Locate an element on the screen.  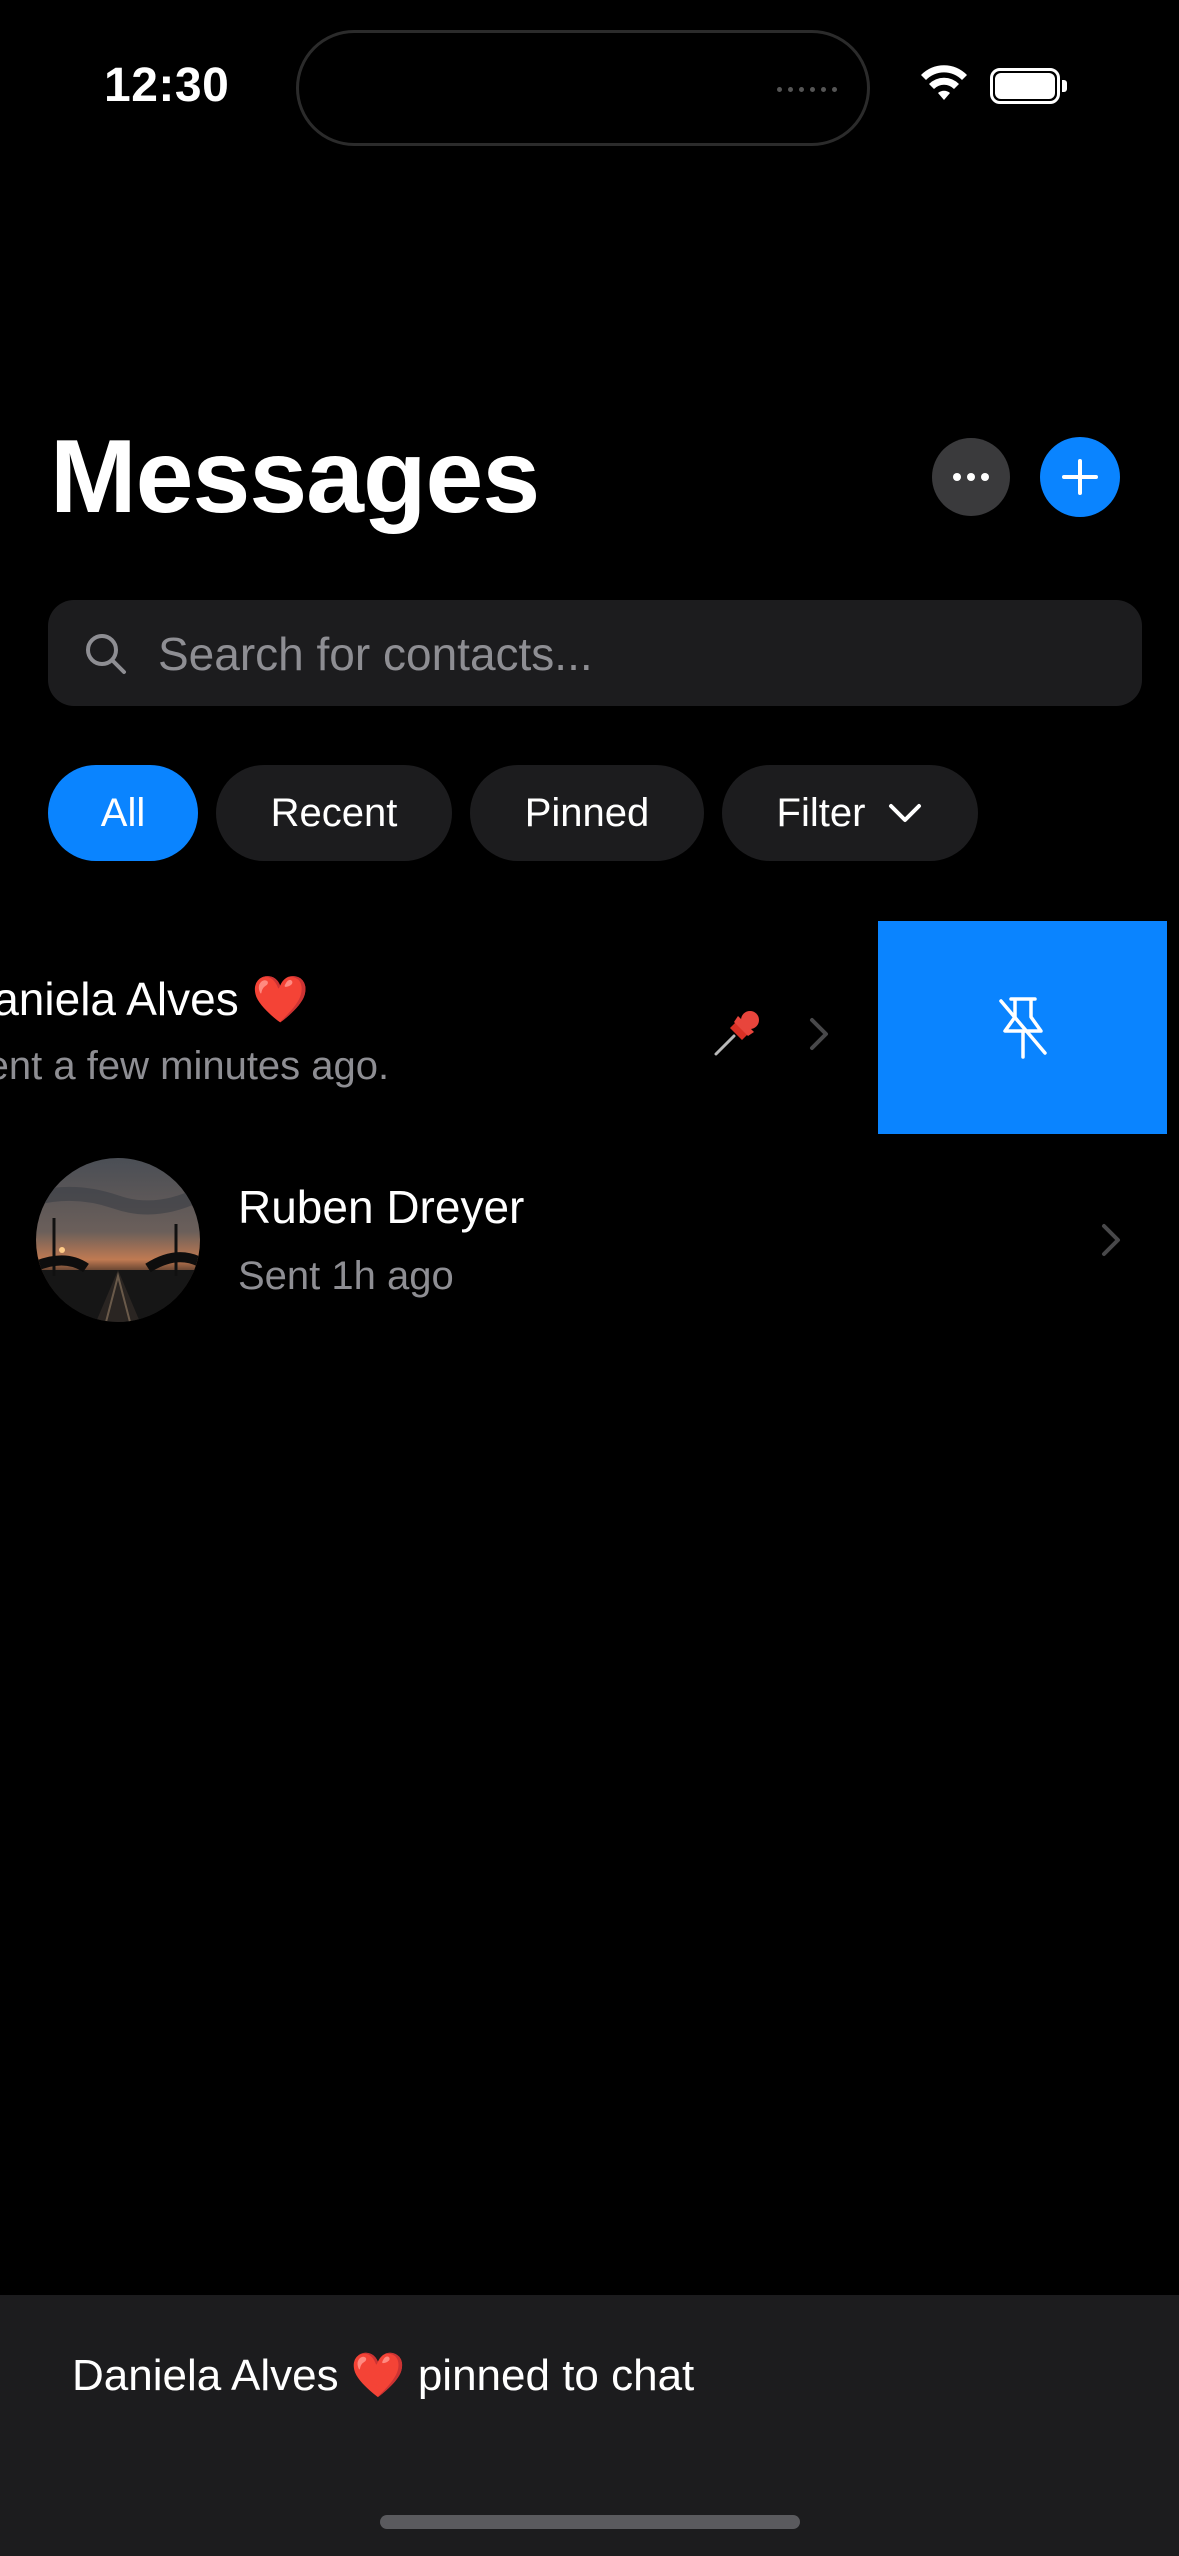
chip-pinned: Pinned is located at coordinates (587, 813).